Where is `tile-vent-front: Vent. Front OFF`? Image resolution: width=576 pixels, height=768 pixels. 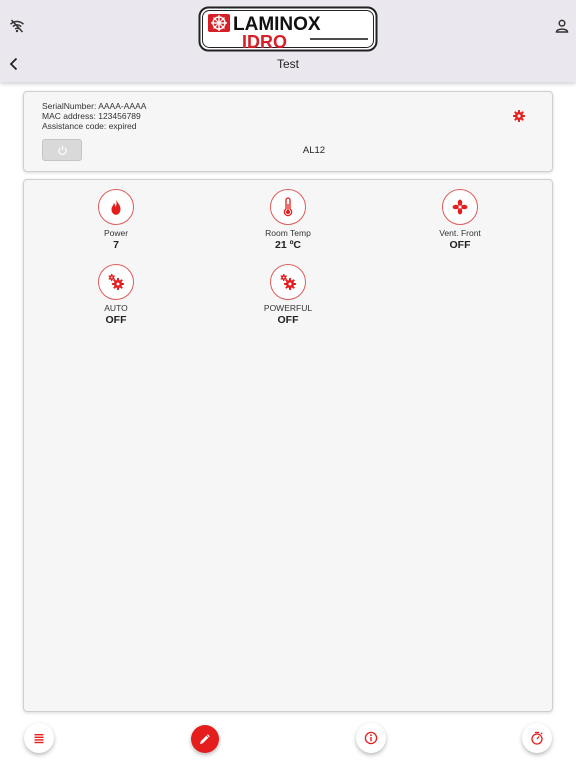 tile-vent-front: Vent. Front OFF is located at coordinates (460, 224).